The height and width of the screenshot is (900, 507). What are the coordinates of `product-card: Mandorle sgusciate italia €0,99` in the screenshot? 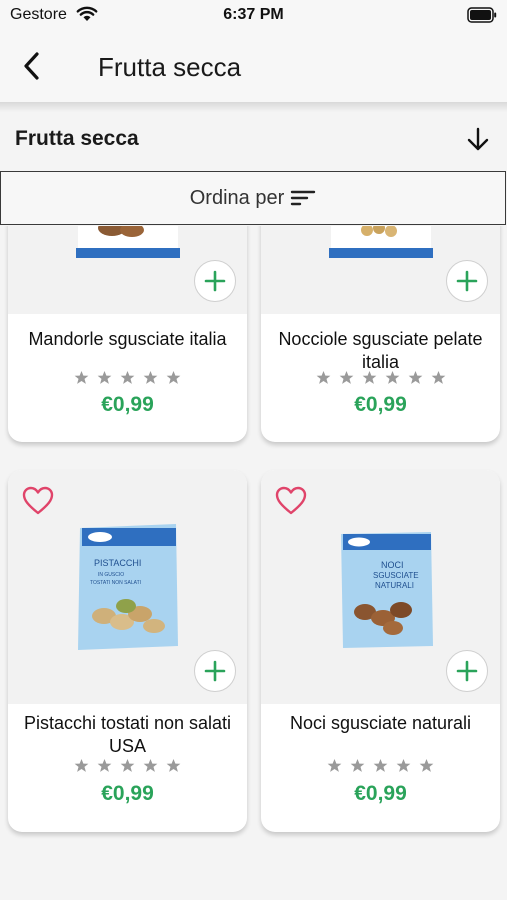 It's located at (127, 334).